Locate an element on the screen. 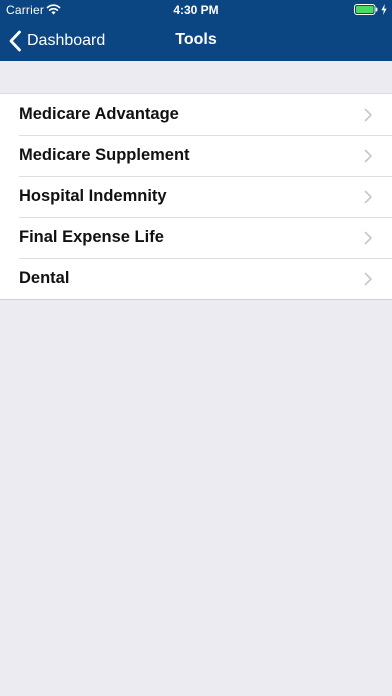  list-item-hospital-indemnity: Hospital Indemnity is located at coordinates (196, 196).